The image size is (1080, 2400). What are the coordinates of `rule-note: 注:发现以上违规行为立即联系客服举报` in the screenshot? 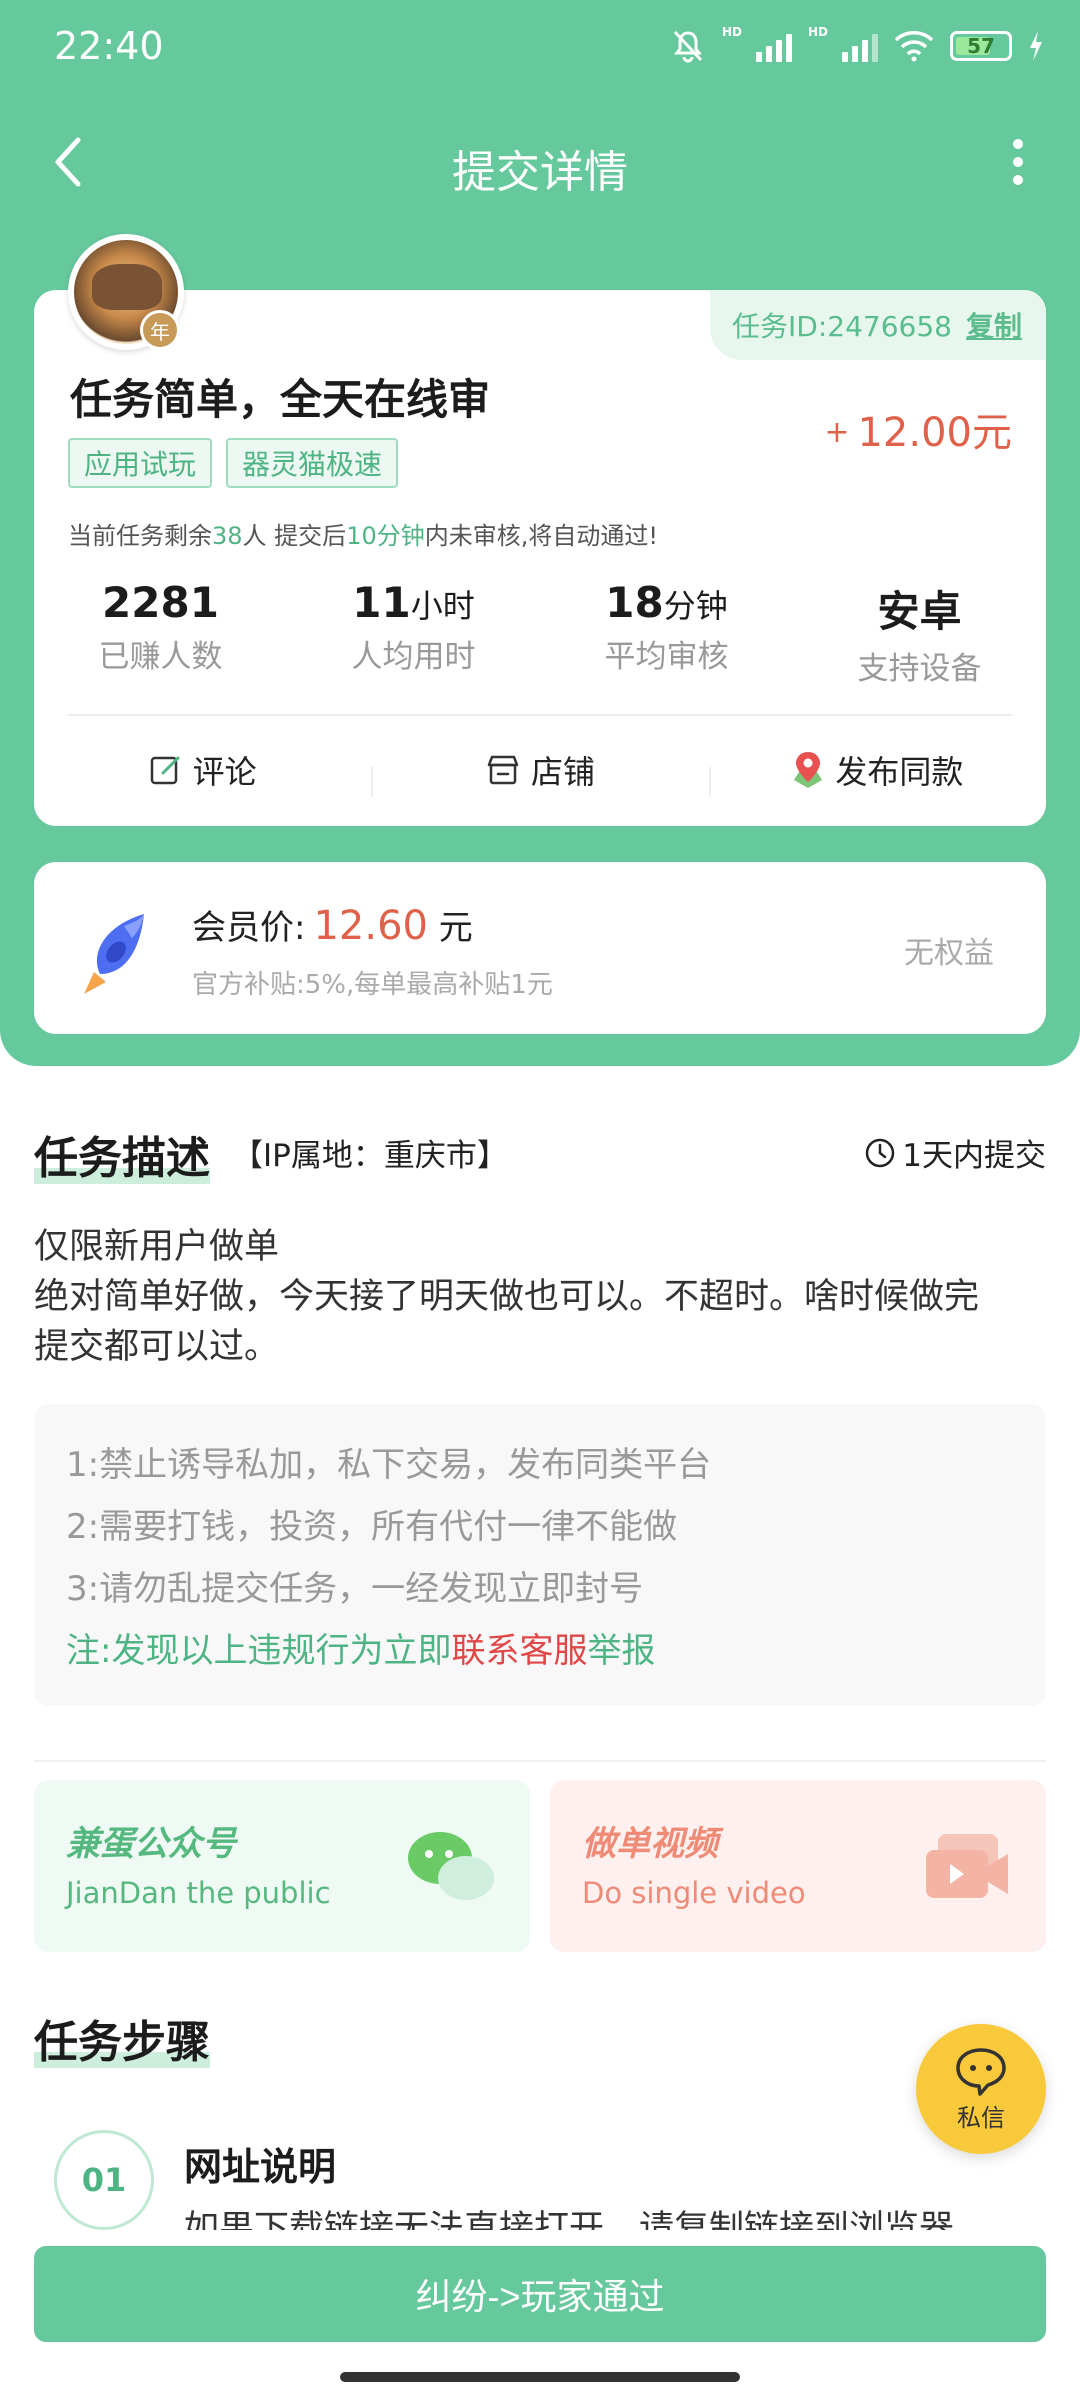 It's located at (361, 1651).